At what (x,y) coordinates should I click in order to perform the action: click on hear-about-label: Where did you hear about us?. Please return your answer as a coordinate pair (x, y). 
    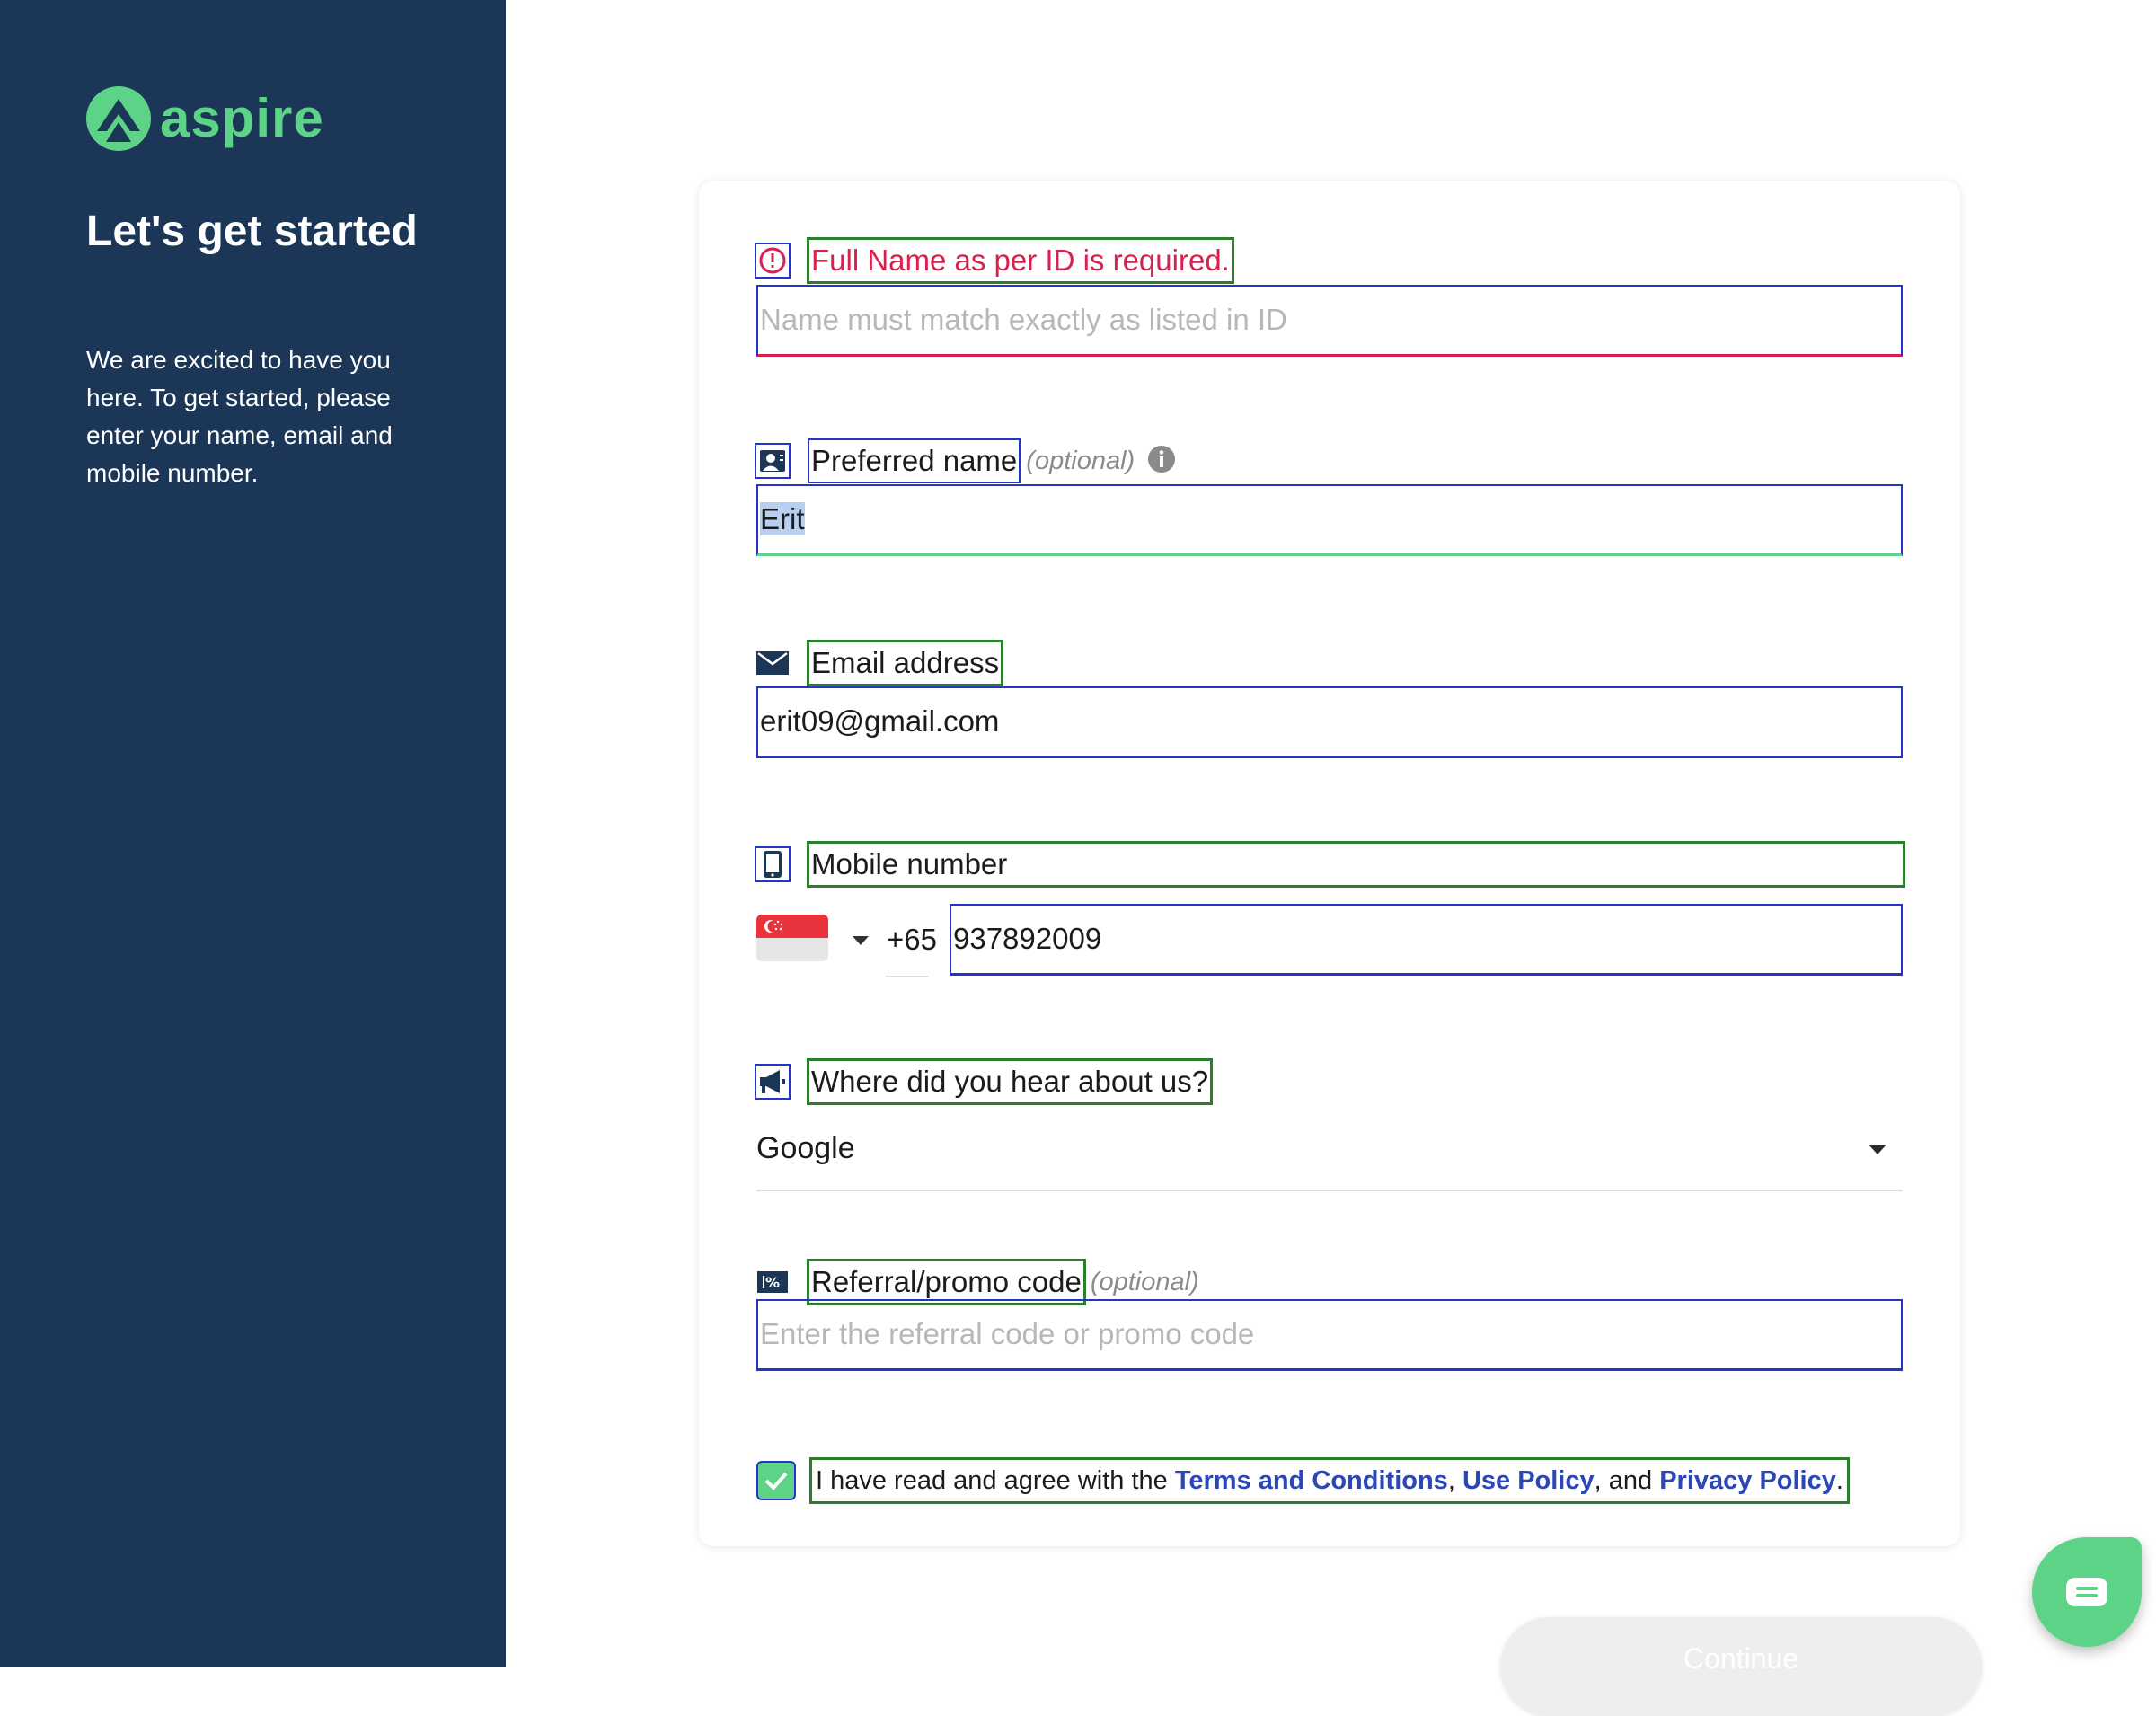
    Looking at the image, I should click on (1010, 1081).